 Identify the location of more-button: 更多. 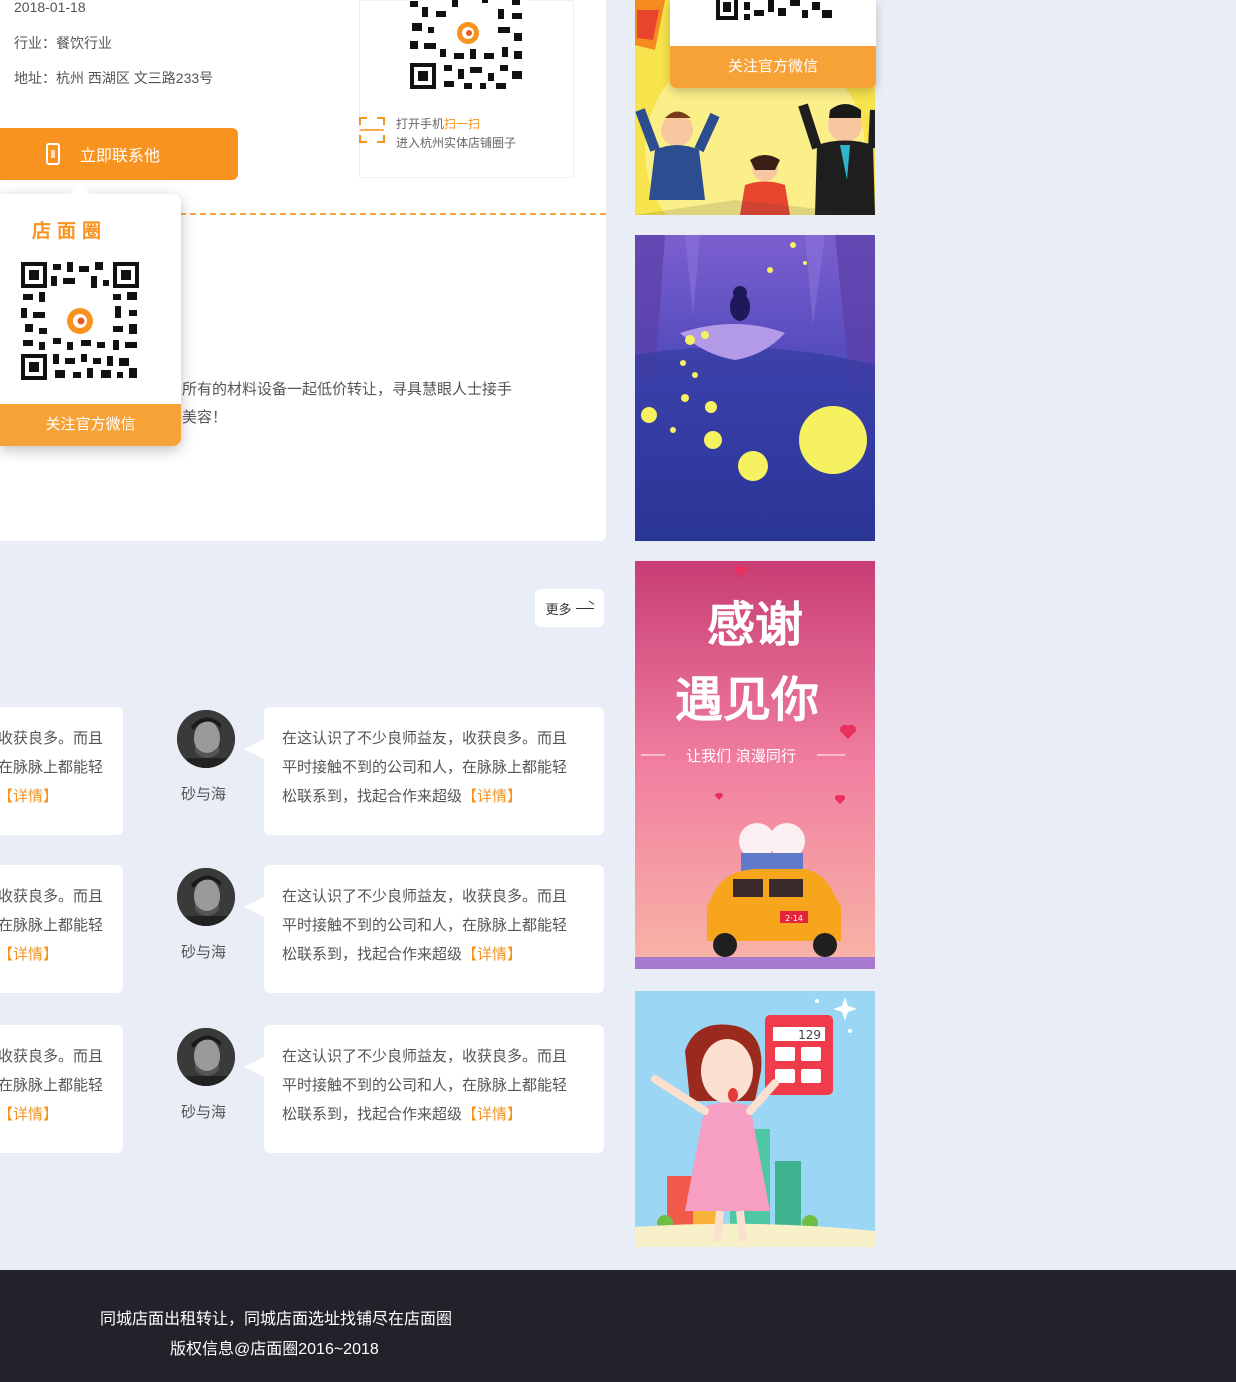
(569, 608).